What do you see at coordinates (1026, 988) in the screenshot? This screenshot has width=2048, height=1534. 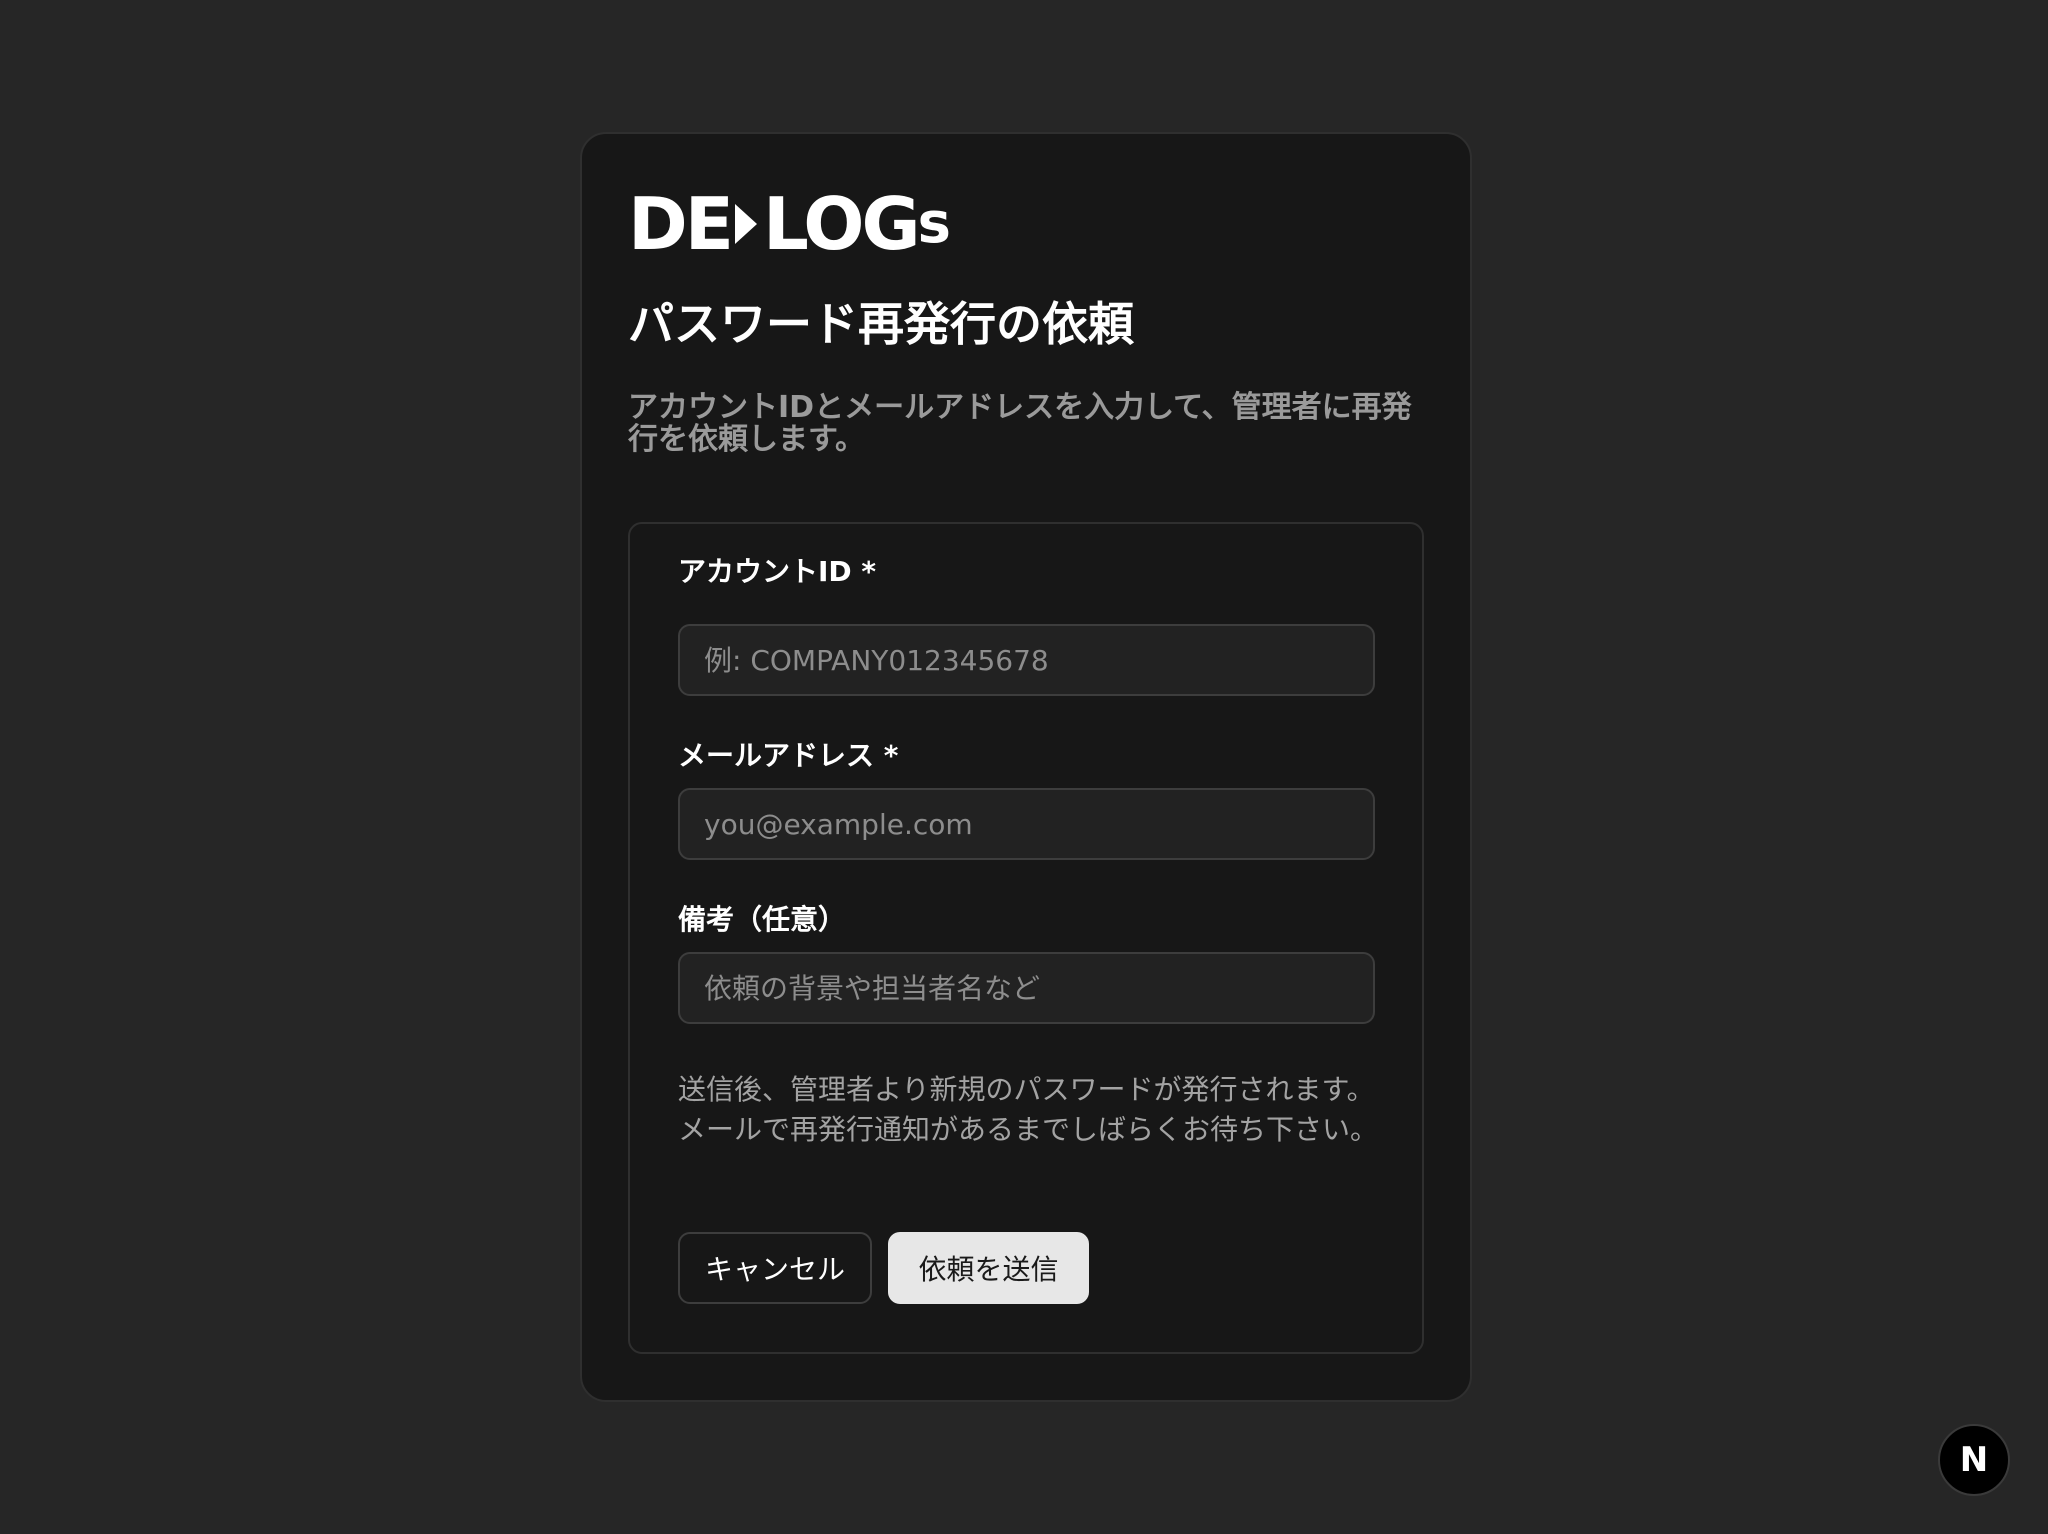 I see `remarks-input` at bounding box center [1026, 988].